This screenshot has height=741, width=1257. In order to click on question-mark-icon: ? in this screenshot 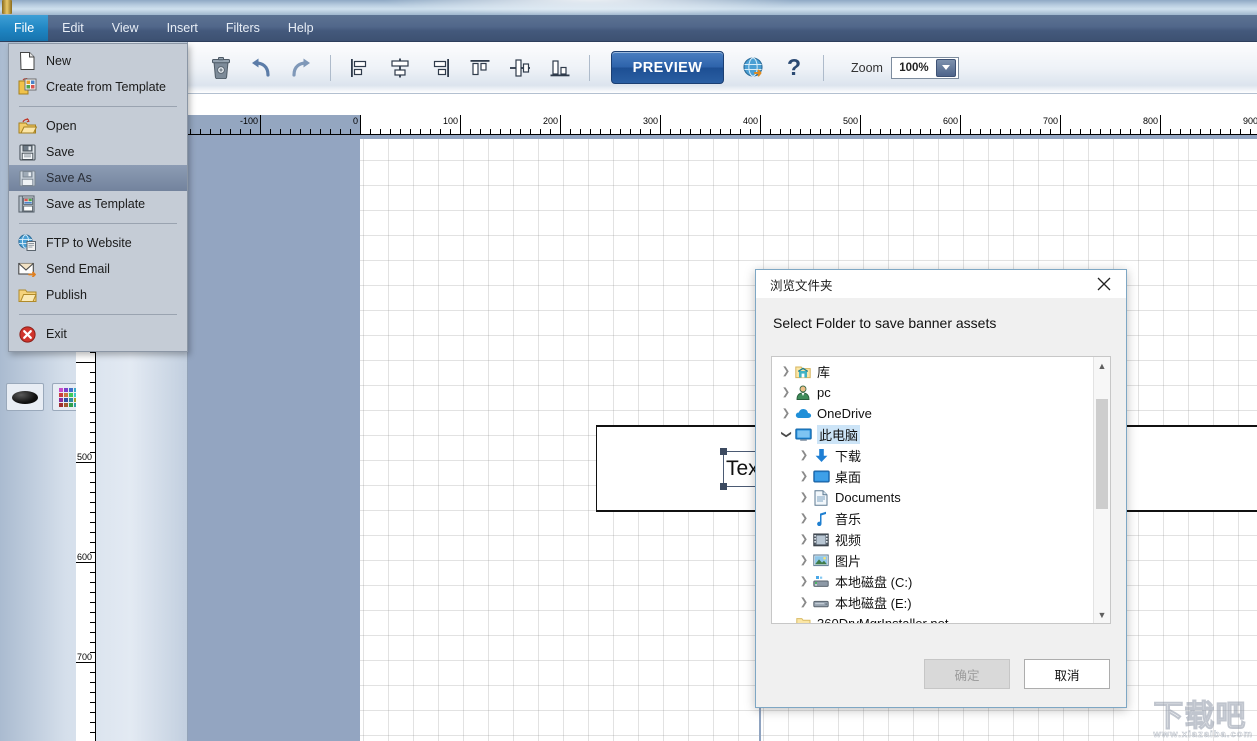, I will do `click(794, 68)`.